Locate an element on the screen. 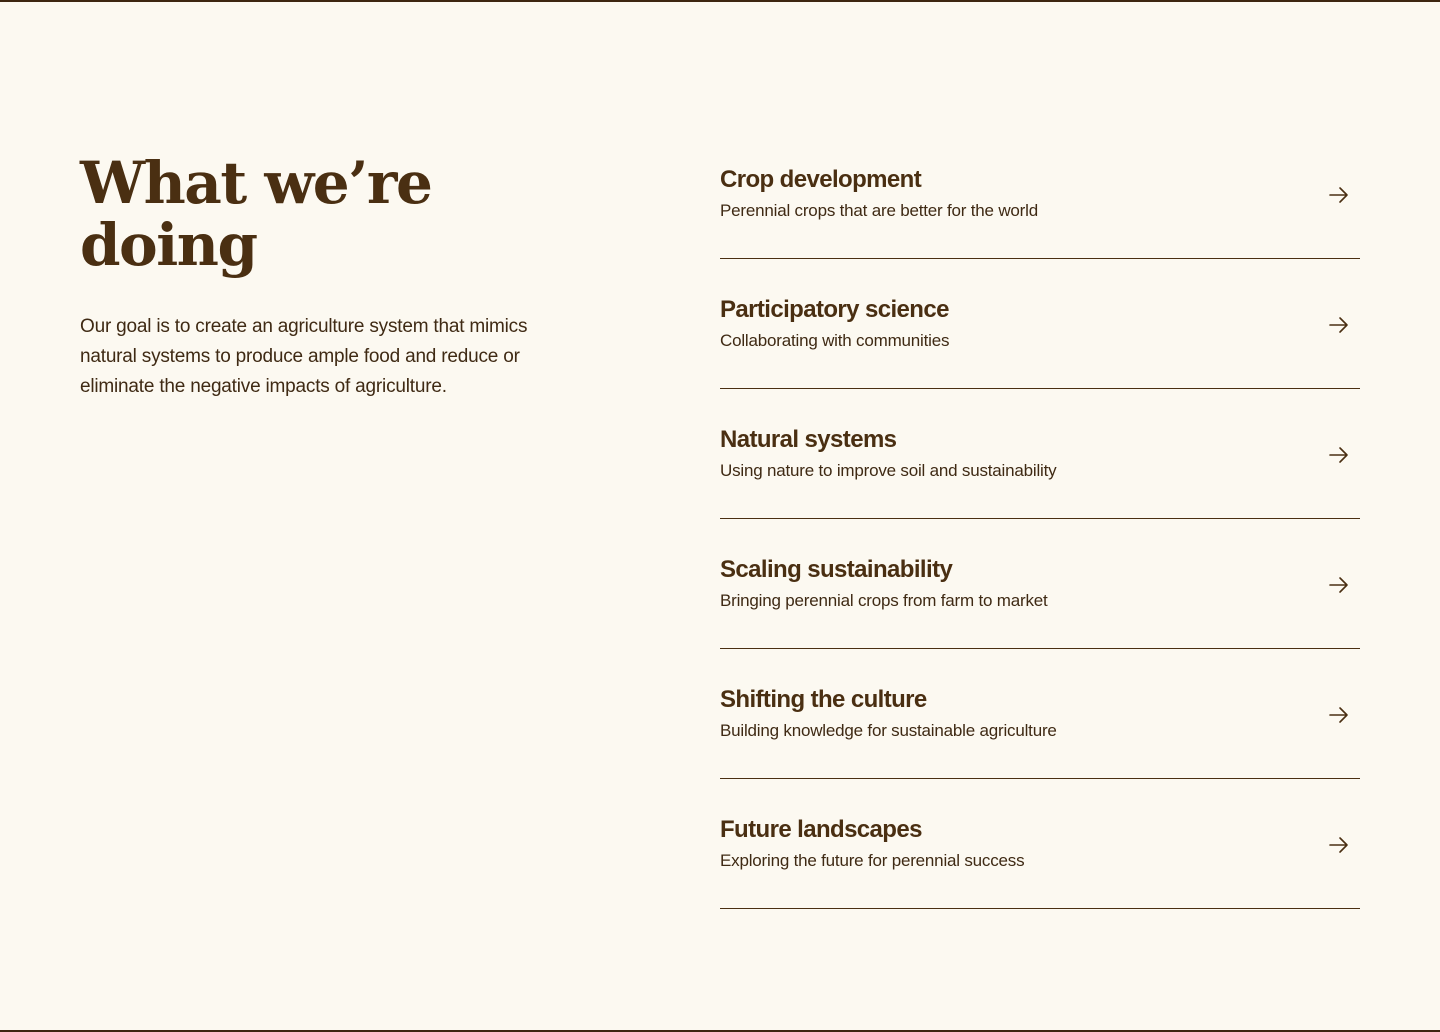 This screenshot has width=1440, height=1032. item-title: Natural systems is located at coordinates (808, 439).